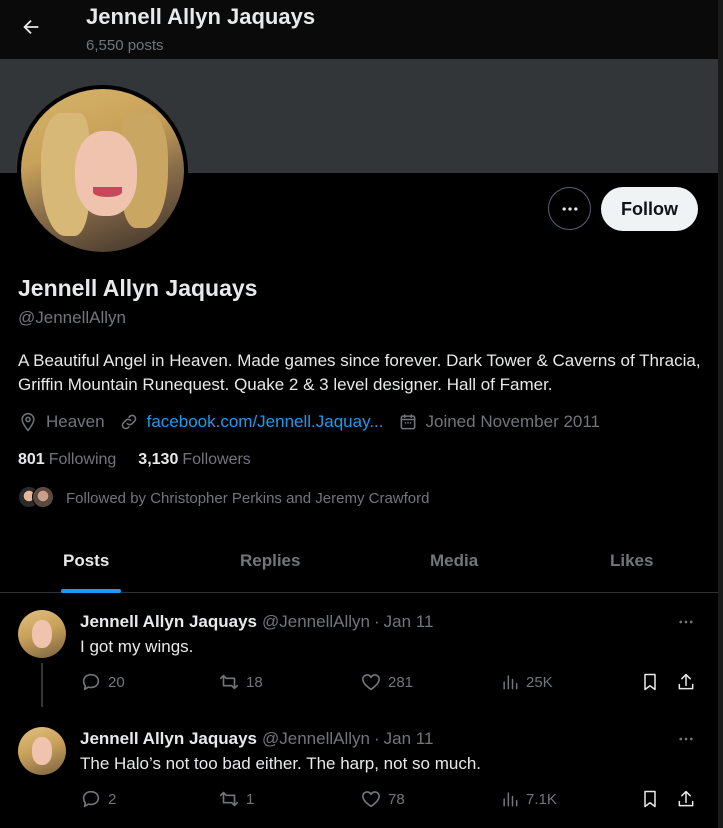 Image resolution: width=723 pixels, height=828 pixels. I want to click on location: Heaven, so click(61, 422).